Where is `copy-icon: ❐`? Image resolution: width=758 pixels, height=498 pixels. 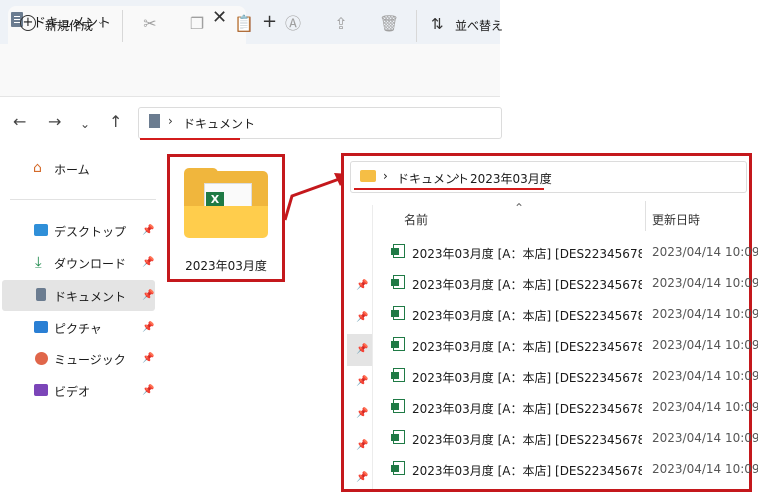
copy-icon: ❐ is located at coordinates (197, 24).